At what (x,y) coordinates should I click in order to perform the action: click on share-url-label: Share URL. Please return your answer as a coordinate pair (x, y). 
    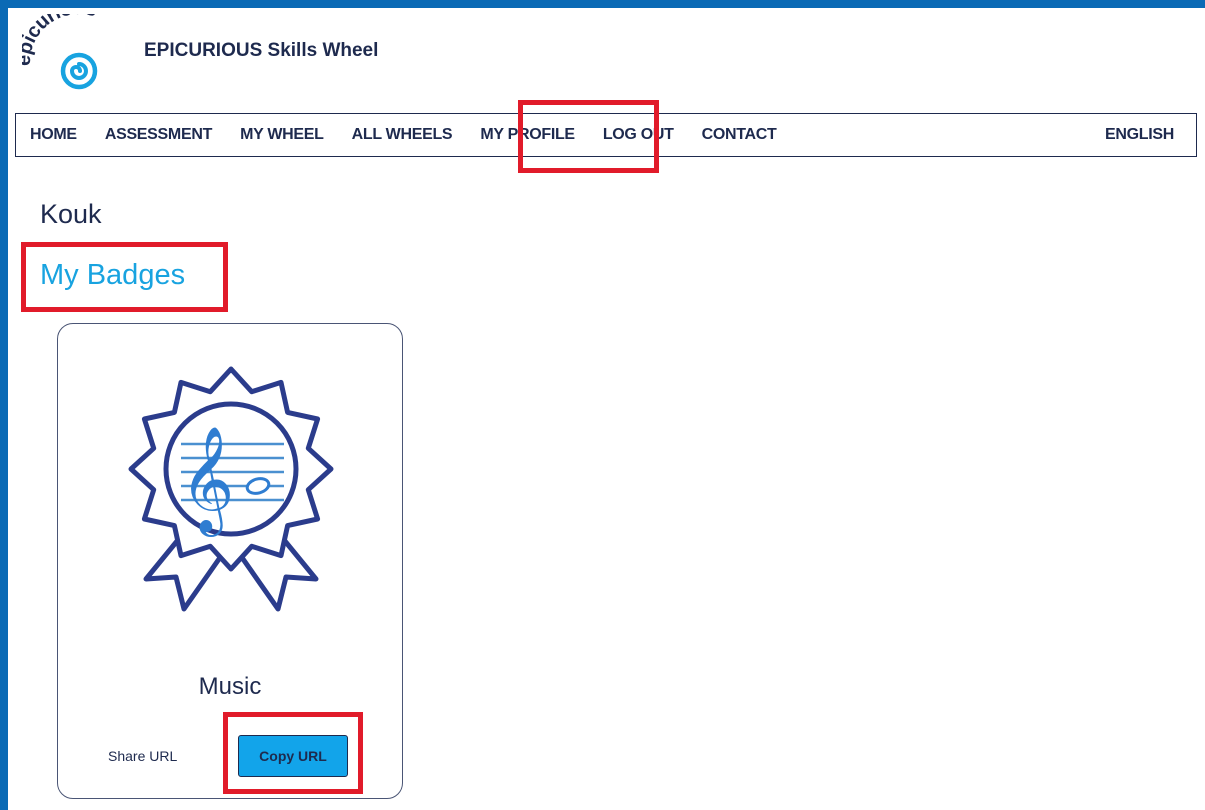
    Looking at the image, I should click on (143, 756).